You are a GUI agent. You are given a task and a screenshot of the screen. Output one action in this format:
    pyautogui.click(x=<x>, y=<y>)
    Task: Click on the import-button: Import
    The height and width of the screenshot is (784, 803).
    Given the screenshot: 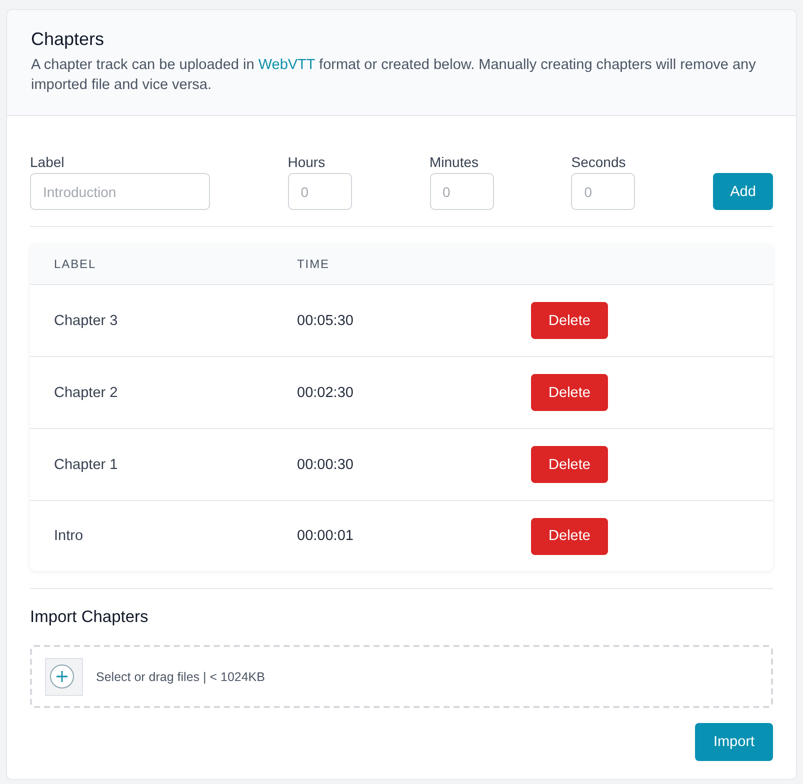 What is the action you would take?
    pyautogui.click(x=734, y=742)
    